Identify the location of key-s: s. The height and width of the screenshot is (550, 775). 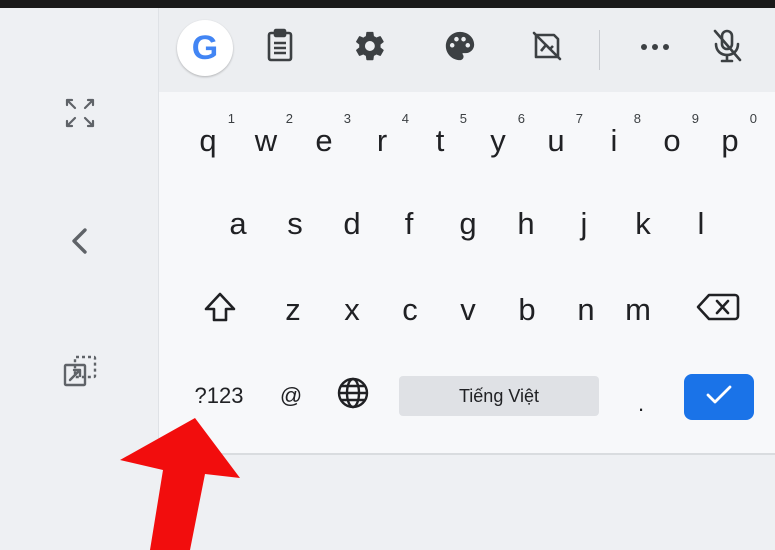
(295, 225).